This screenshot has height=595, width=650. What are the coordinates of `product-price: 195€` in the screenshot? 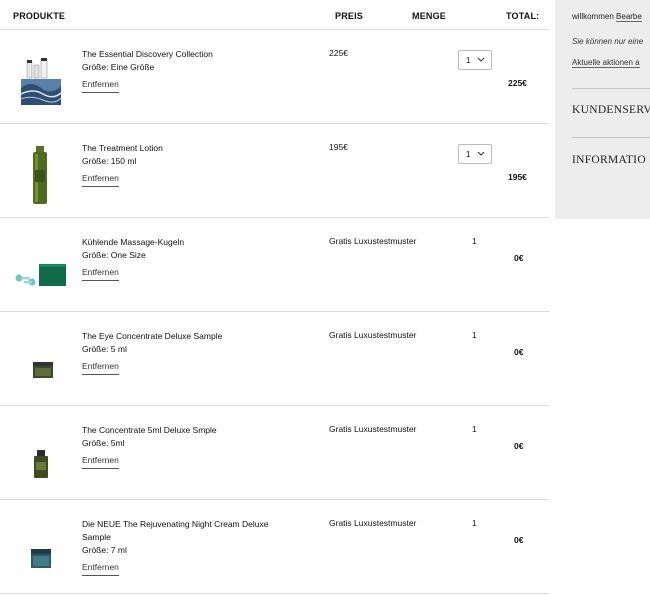 It's located at (338, 147).